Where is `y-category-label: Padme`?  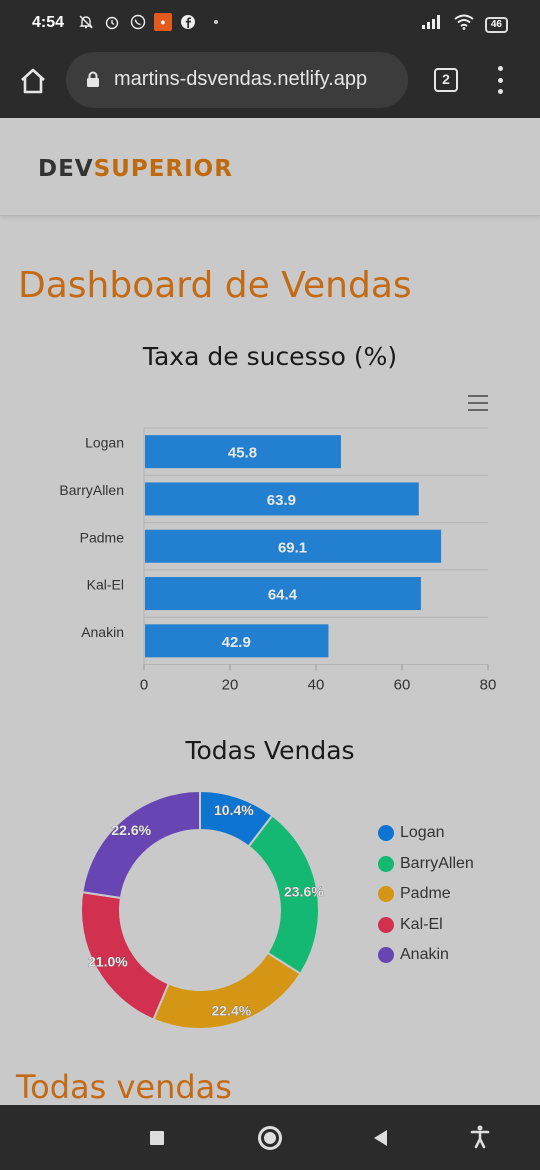
y-category-label: Padme is located at coordinates (102, 537).